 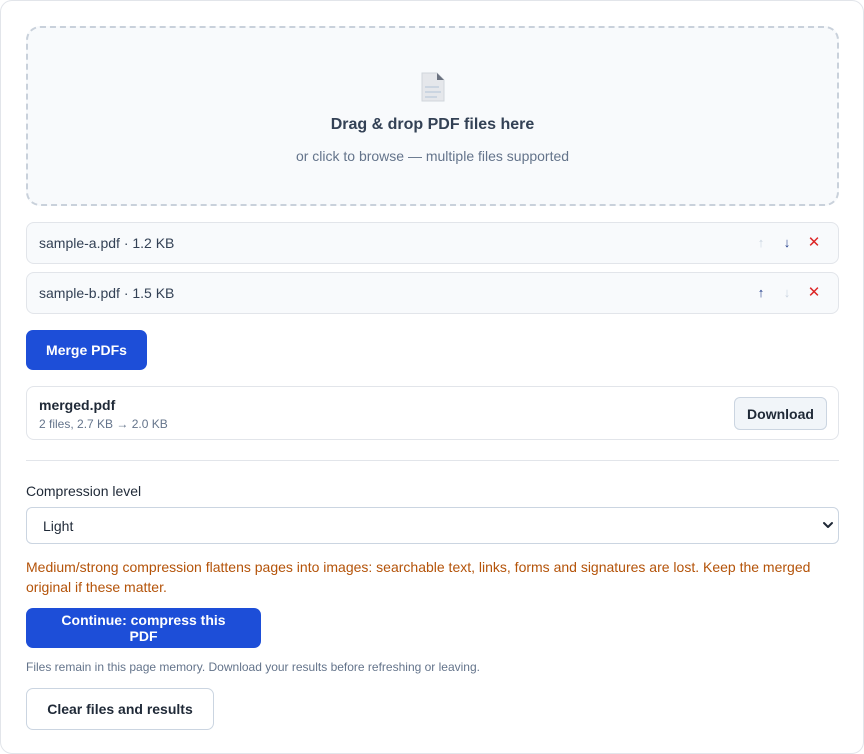 I want to click on document-icon, so click(x=433, y=87).